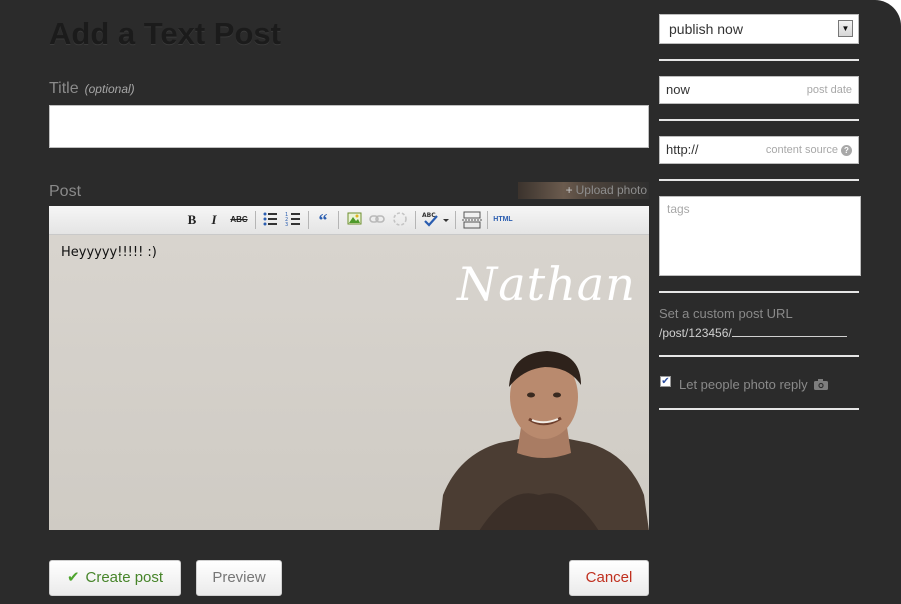 The height and width of the screenshot is (604, 901). I want to click on insert-image-button, so click(354, 220).